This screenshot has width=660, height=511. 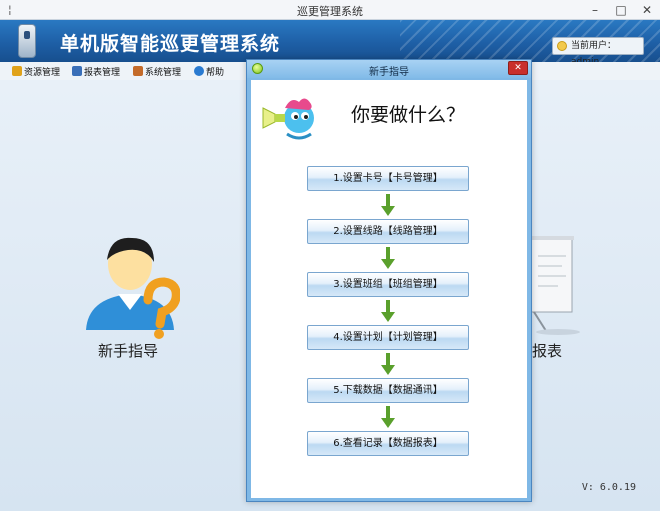 I want to click on app-banner: 单机版智能巡更管理系统 当前用户：admin, so click(x=330, y=41).